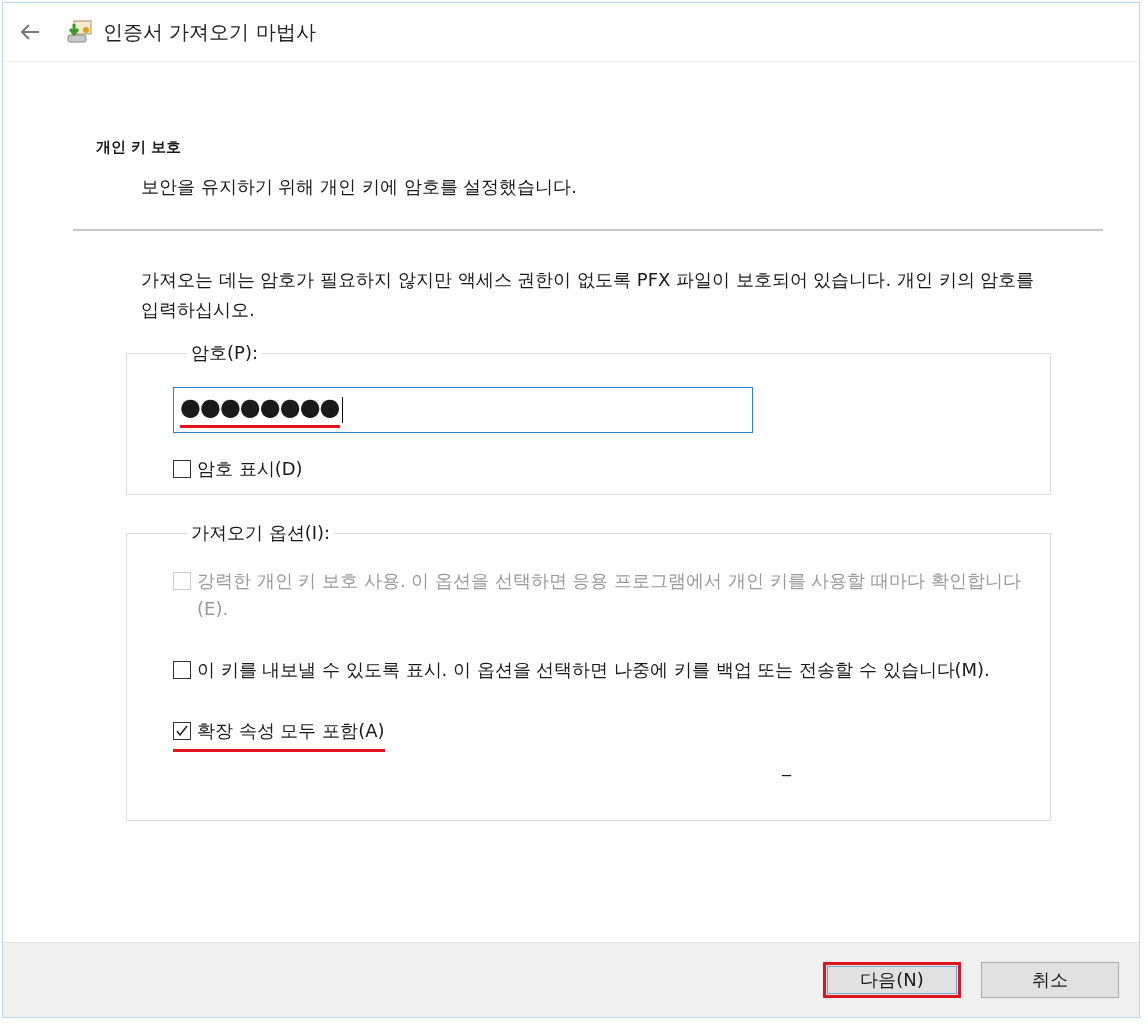 The image size is (1148, 1026). I want to click on password-field: ●●●●●●●●, so click(463, 410).